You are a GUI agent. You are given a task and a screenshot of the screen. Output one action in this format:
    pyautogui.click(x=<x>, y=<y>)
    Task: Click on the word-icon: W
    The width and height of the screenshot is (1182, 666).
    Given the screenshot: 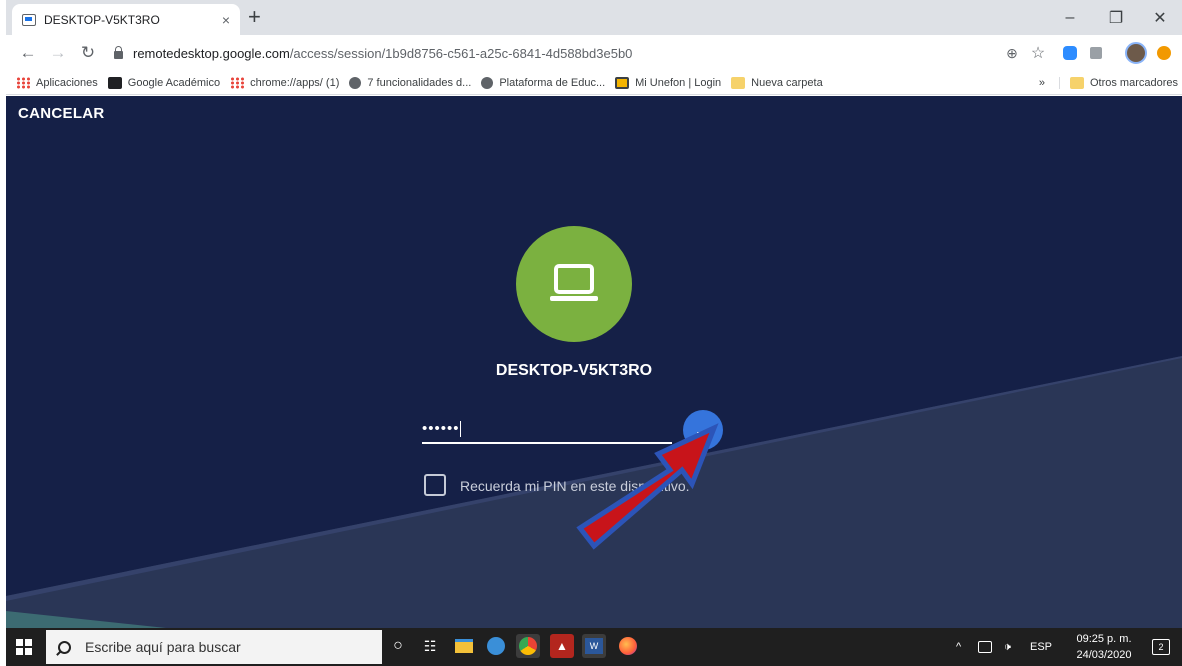 What is the action you would take?
    pyautogui.click(x=594, y=646)
    